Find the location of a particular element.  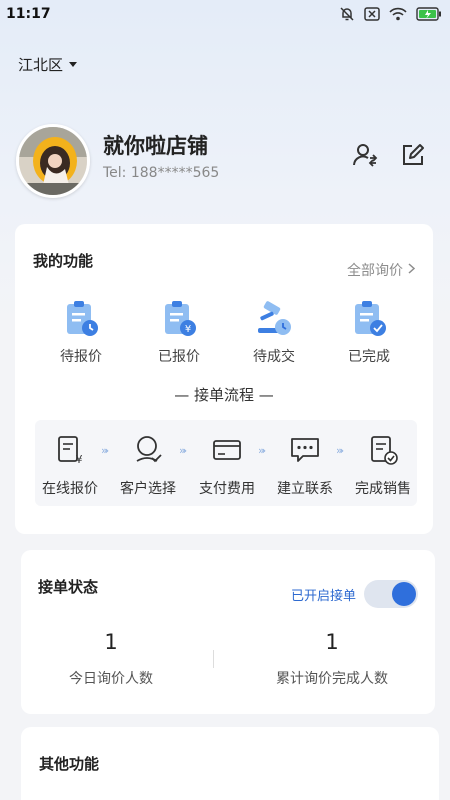

other-functions-card: 其他功能 is located at coordinates (230, 763).